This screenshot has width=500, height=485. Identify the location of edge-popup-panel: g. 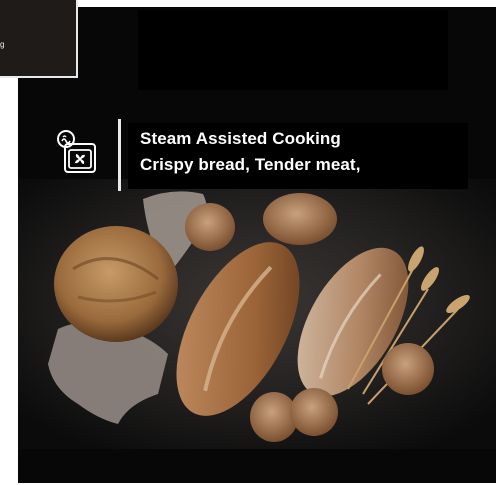
(39, 39).